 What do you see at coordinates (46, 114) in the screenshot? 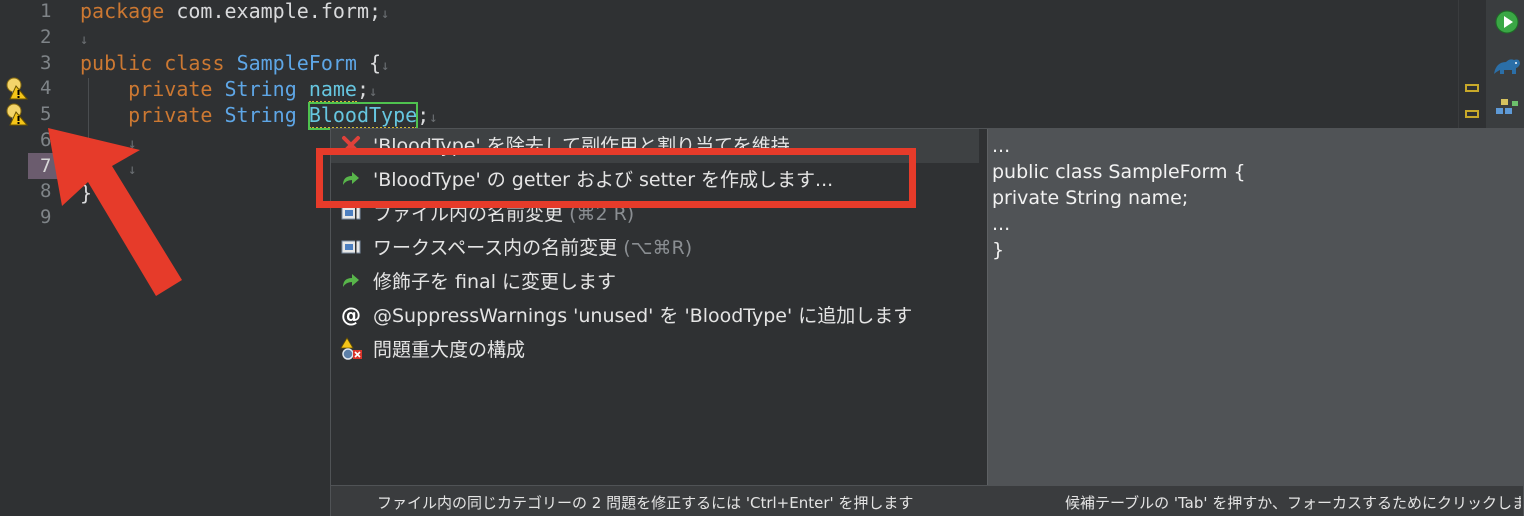
I see `line-number: 5` at bounding box center [46, 114].